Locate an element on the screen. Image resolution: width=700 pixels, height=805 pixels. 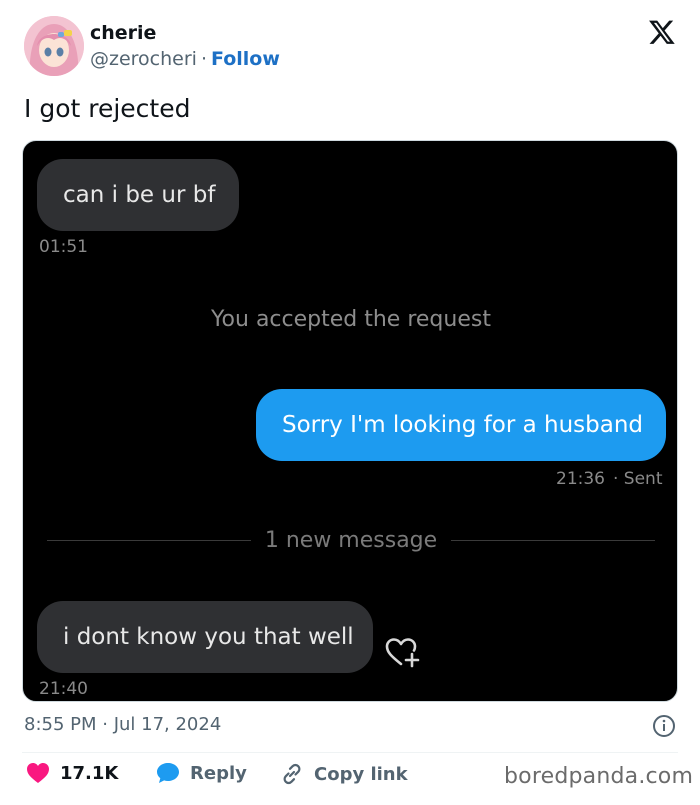
follow-button: Follow is located at coordinates (245, 59).